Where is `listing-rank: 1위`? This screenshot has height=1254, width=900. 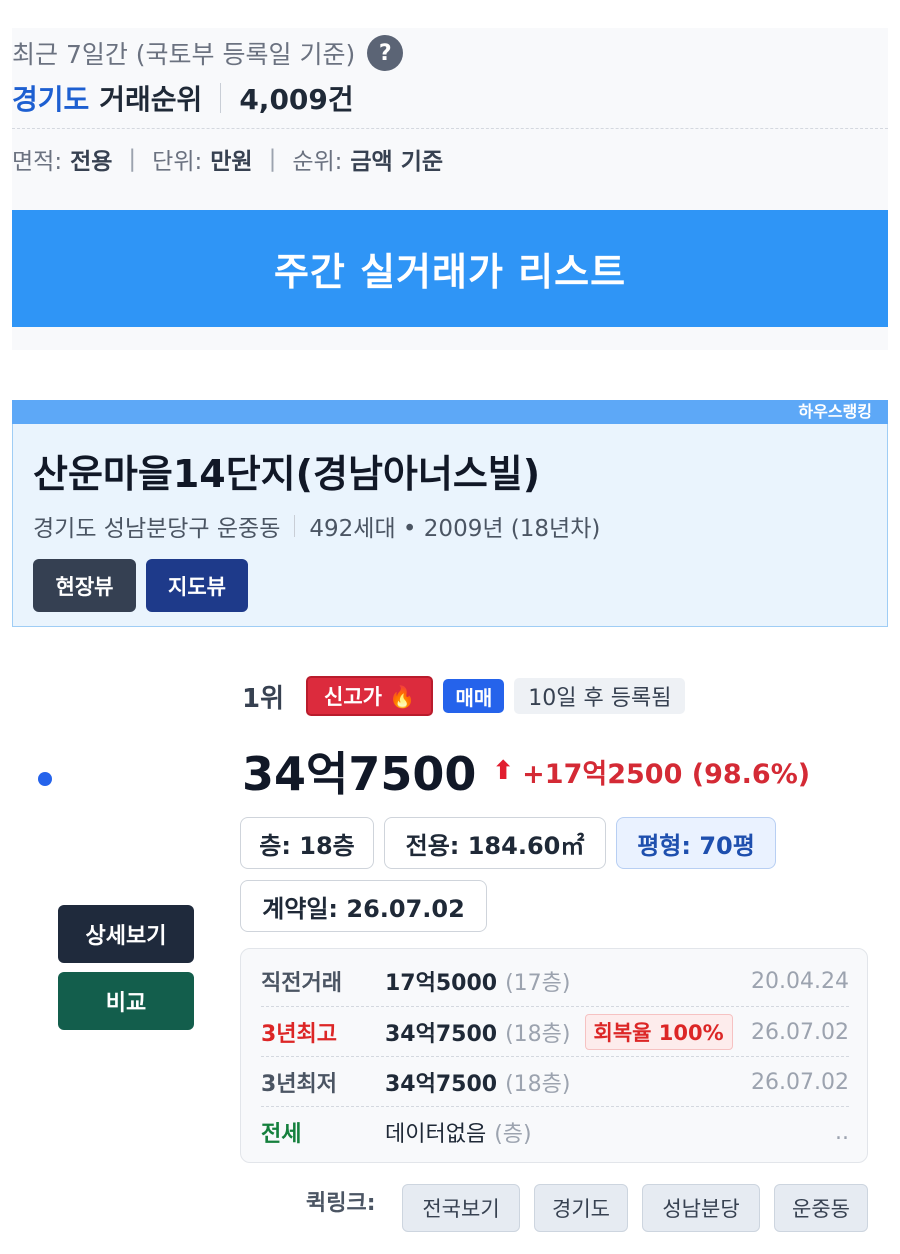
listing-rank: 1위 is located at coordinates (263, 698).